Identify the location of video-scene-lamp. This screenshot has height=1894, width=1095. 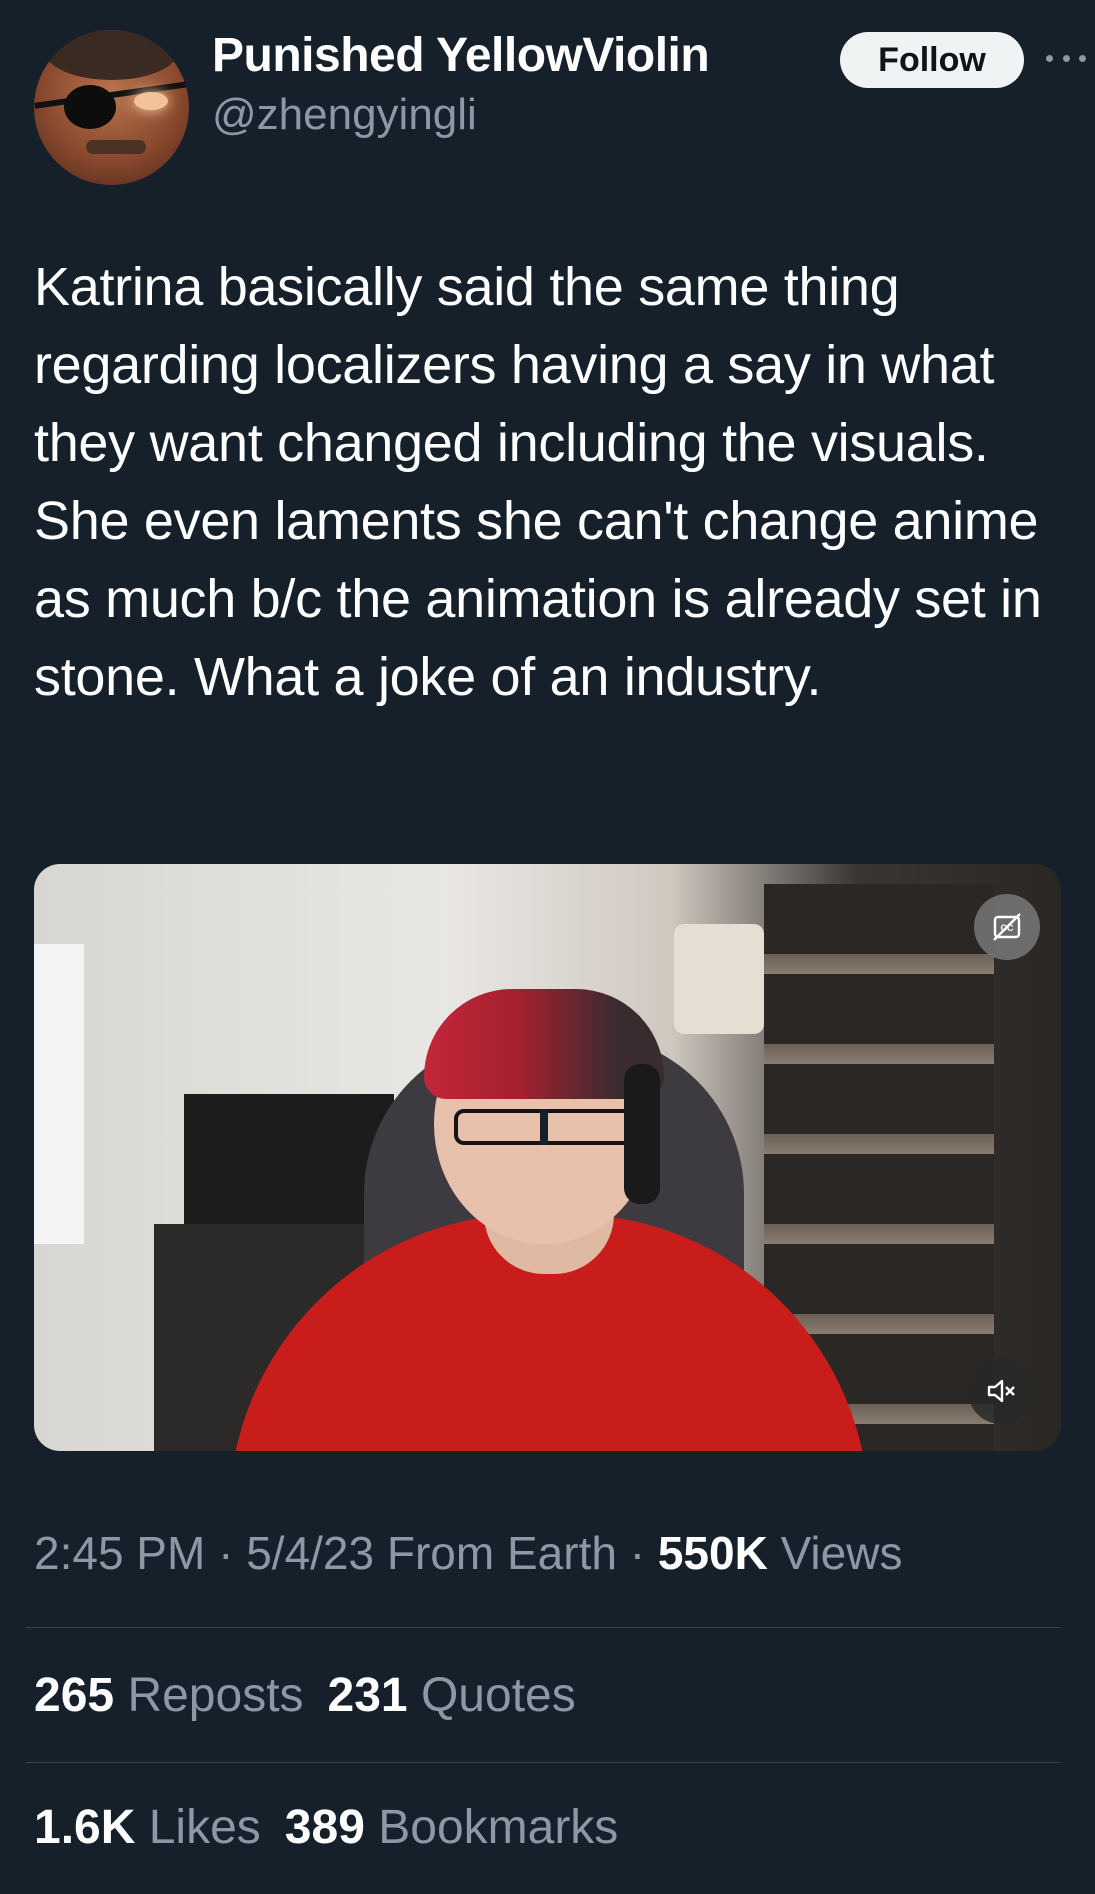
(719, 979).